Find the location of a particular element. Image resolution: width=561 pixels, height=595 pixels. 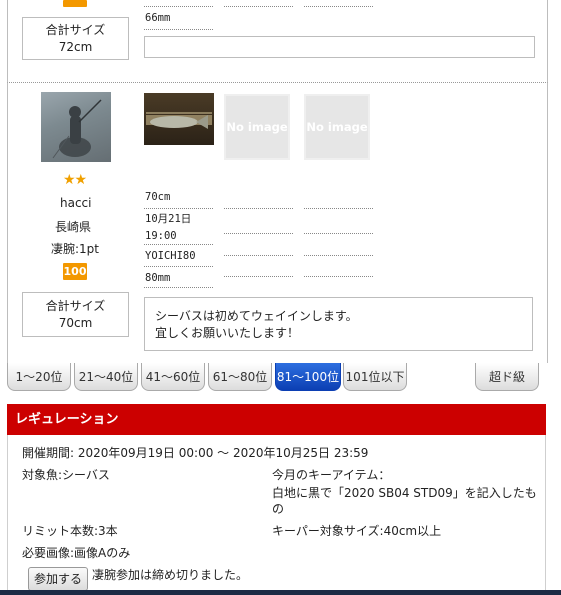

regulation-limit: リミット本数:3本 is located at coordinates (70, 531).